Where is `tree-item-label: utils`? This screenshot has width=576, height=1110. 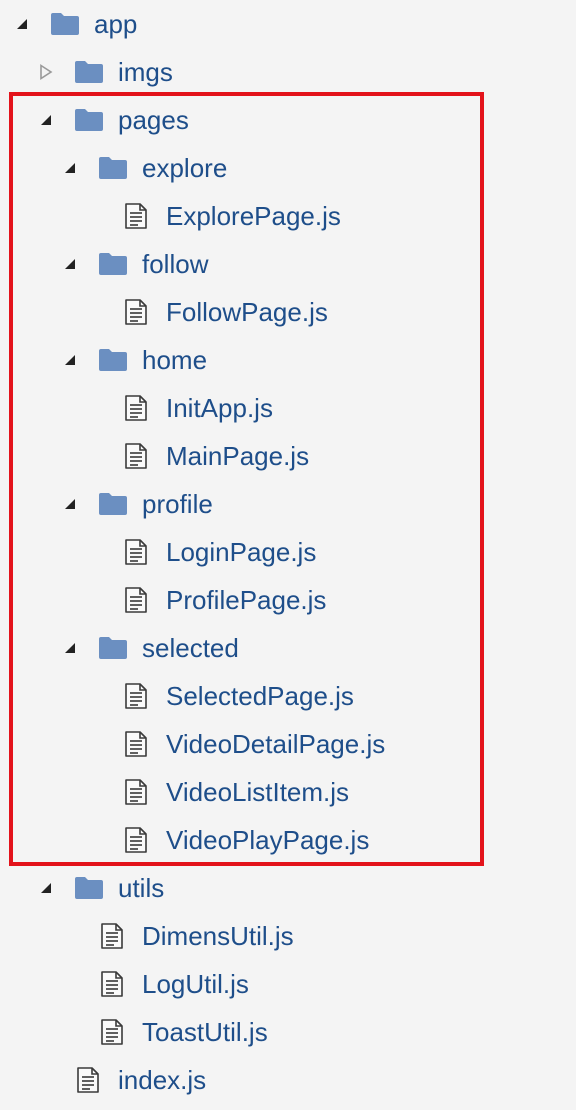
tree-item-label: utils is located at coordinates (141, 888).